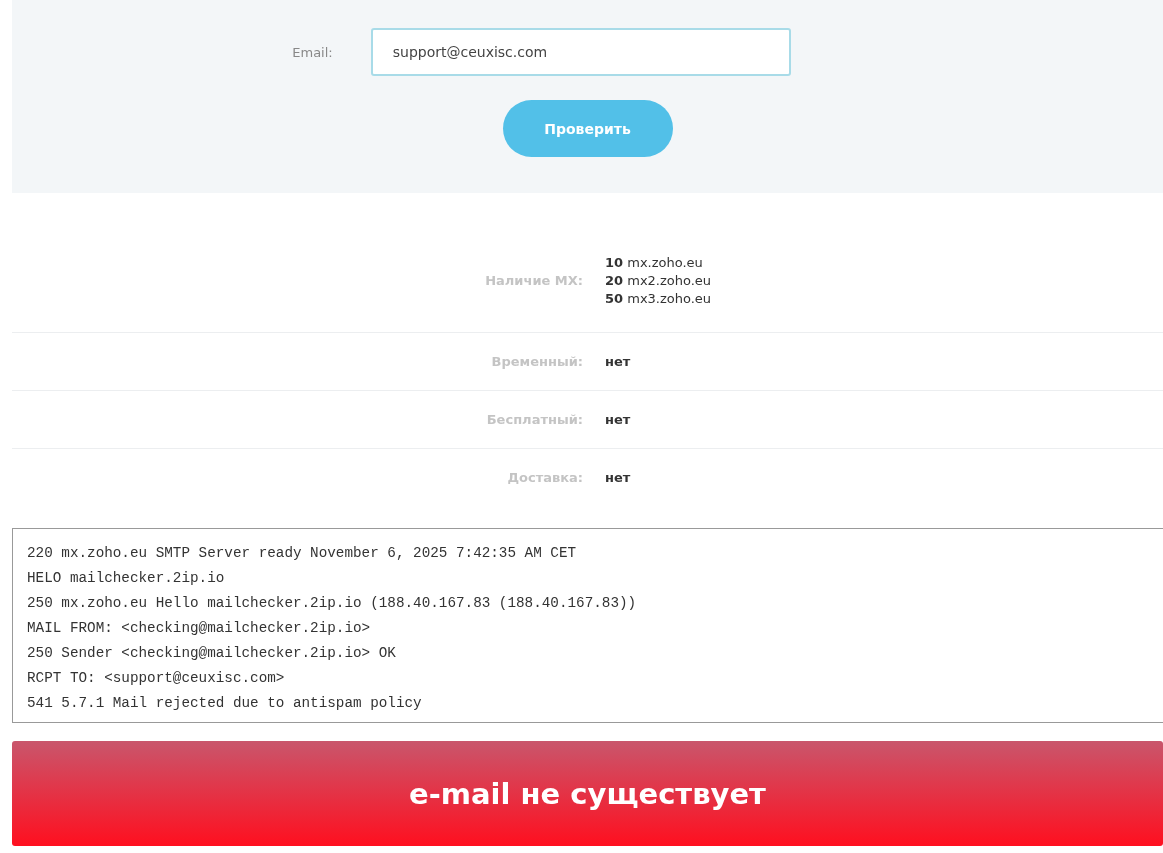 The height and width of the screenshot is (853, 1163). What do you see at coordinates (212, 653) in the screenshot?
I see `log-line: 250 Sender <checking@mailchecker.2ip.io> OK` at bounding box center [212, 653].